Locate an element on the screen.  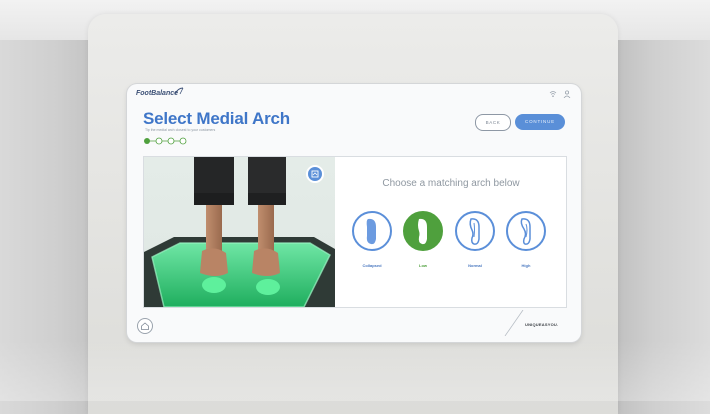
continue-button: CONTINUE is located at coordinates (540, 122).